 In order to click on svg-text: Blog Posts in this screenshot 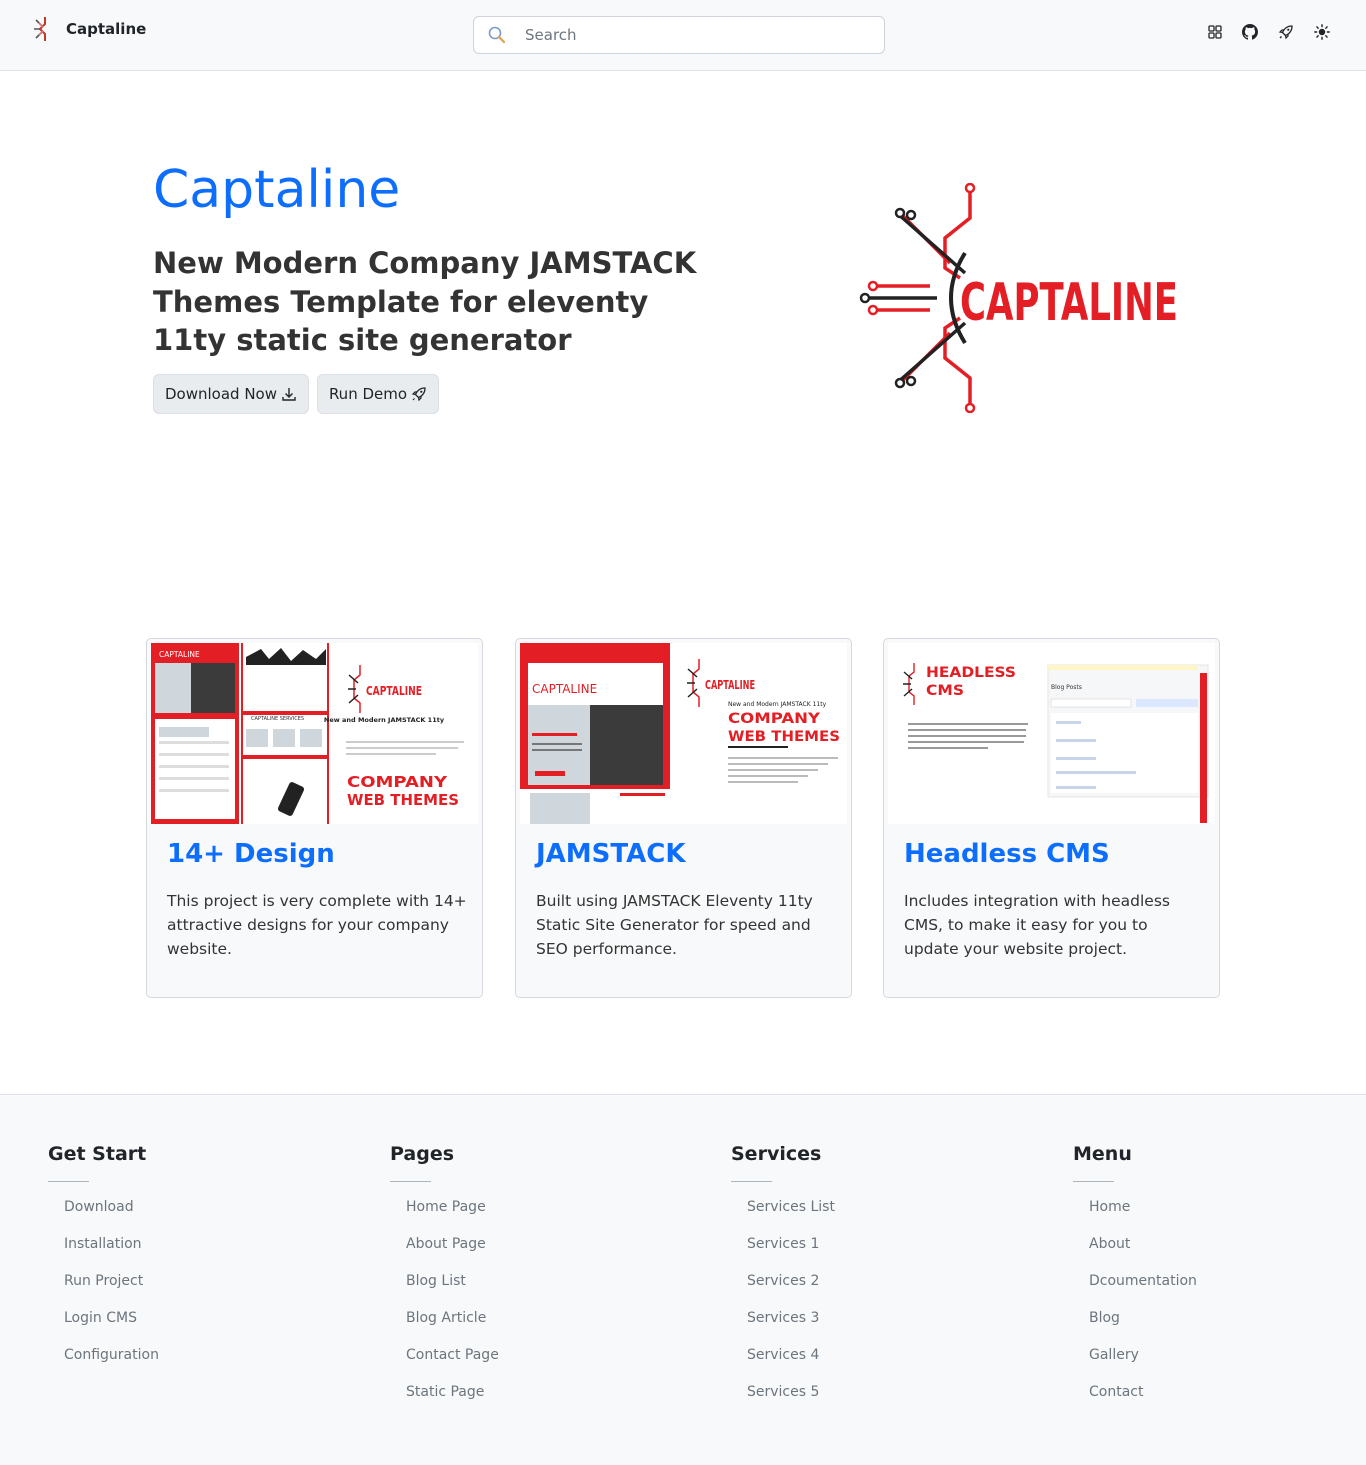, I will do `click(1066, 687)`.